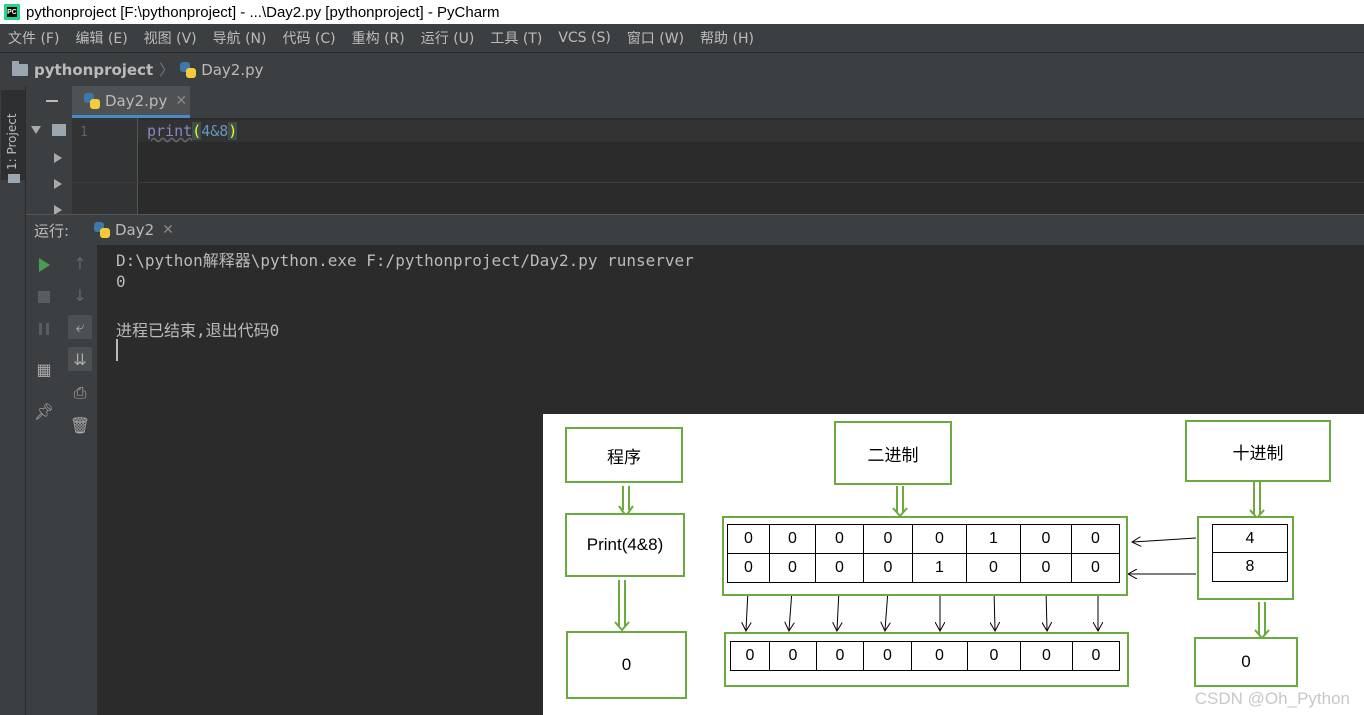  What do you see at coordinates (655, 38) in the screenshot?
I see `menu-window: 窗口 (W)` at bounding box center [655, 38].